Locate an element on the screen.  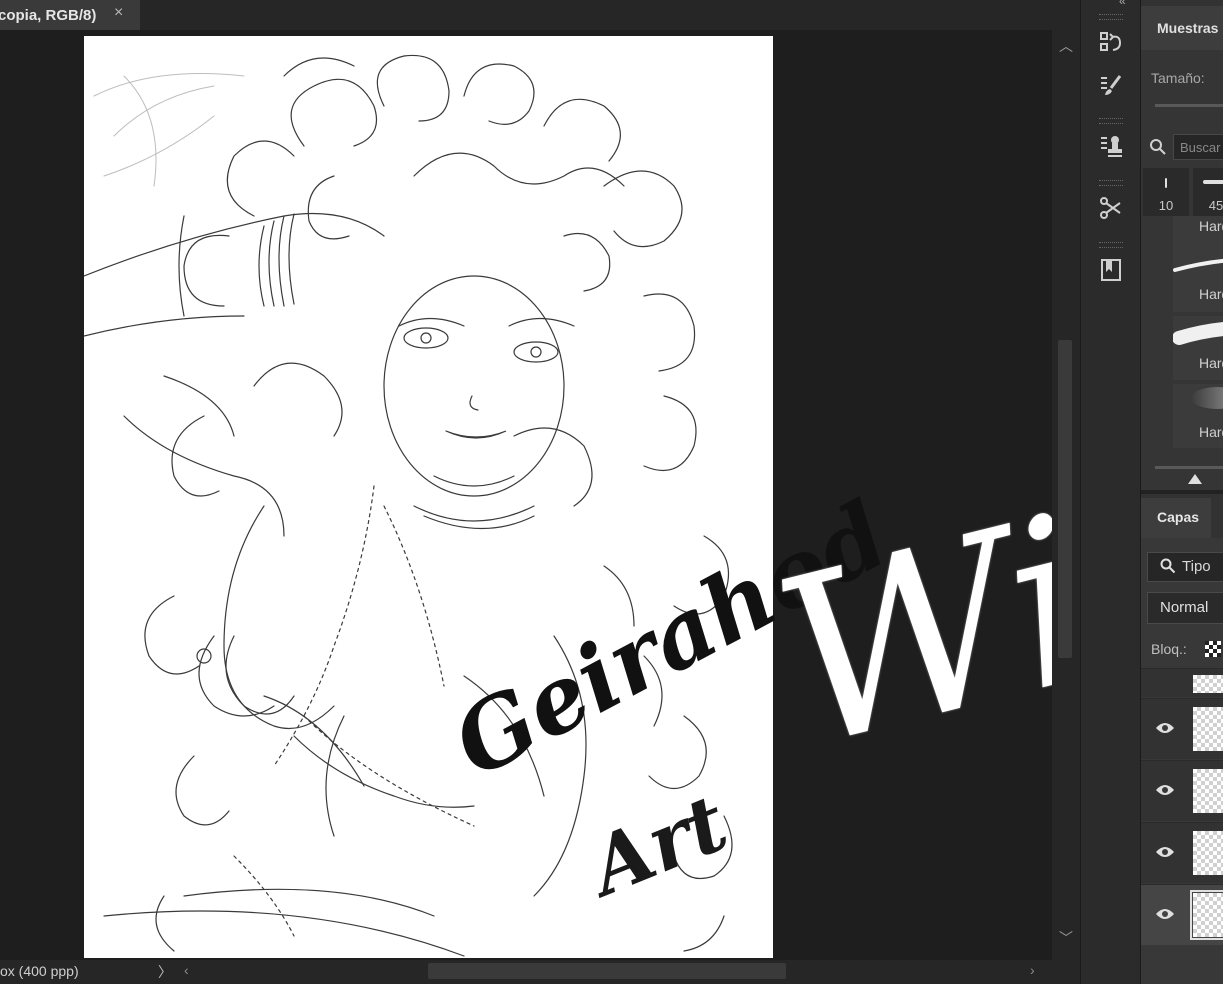
brush-preset-size: 10 is located at coordinates (1166, 192).